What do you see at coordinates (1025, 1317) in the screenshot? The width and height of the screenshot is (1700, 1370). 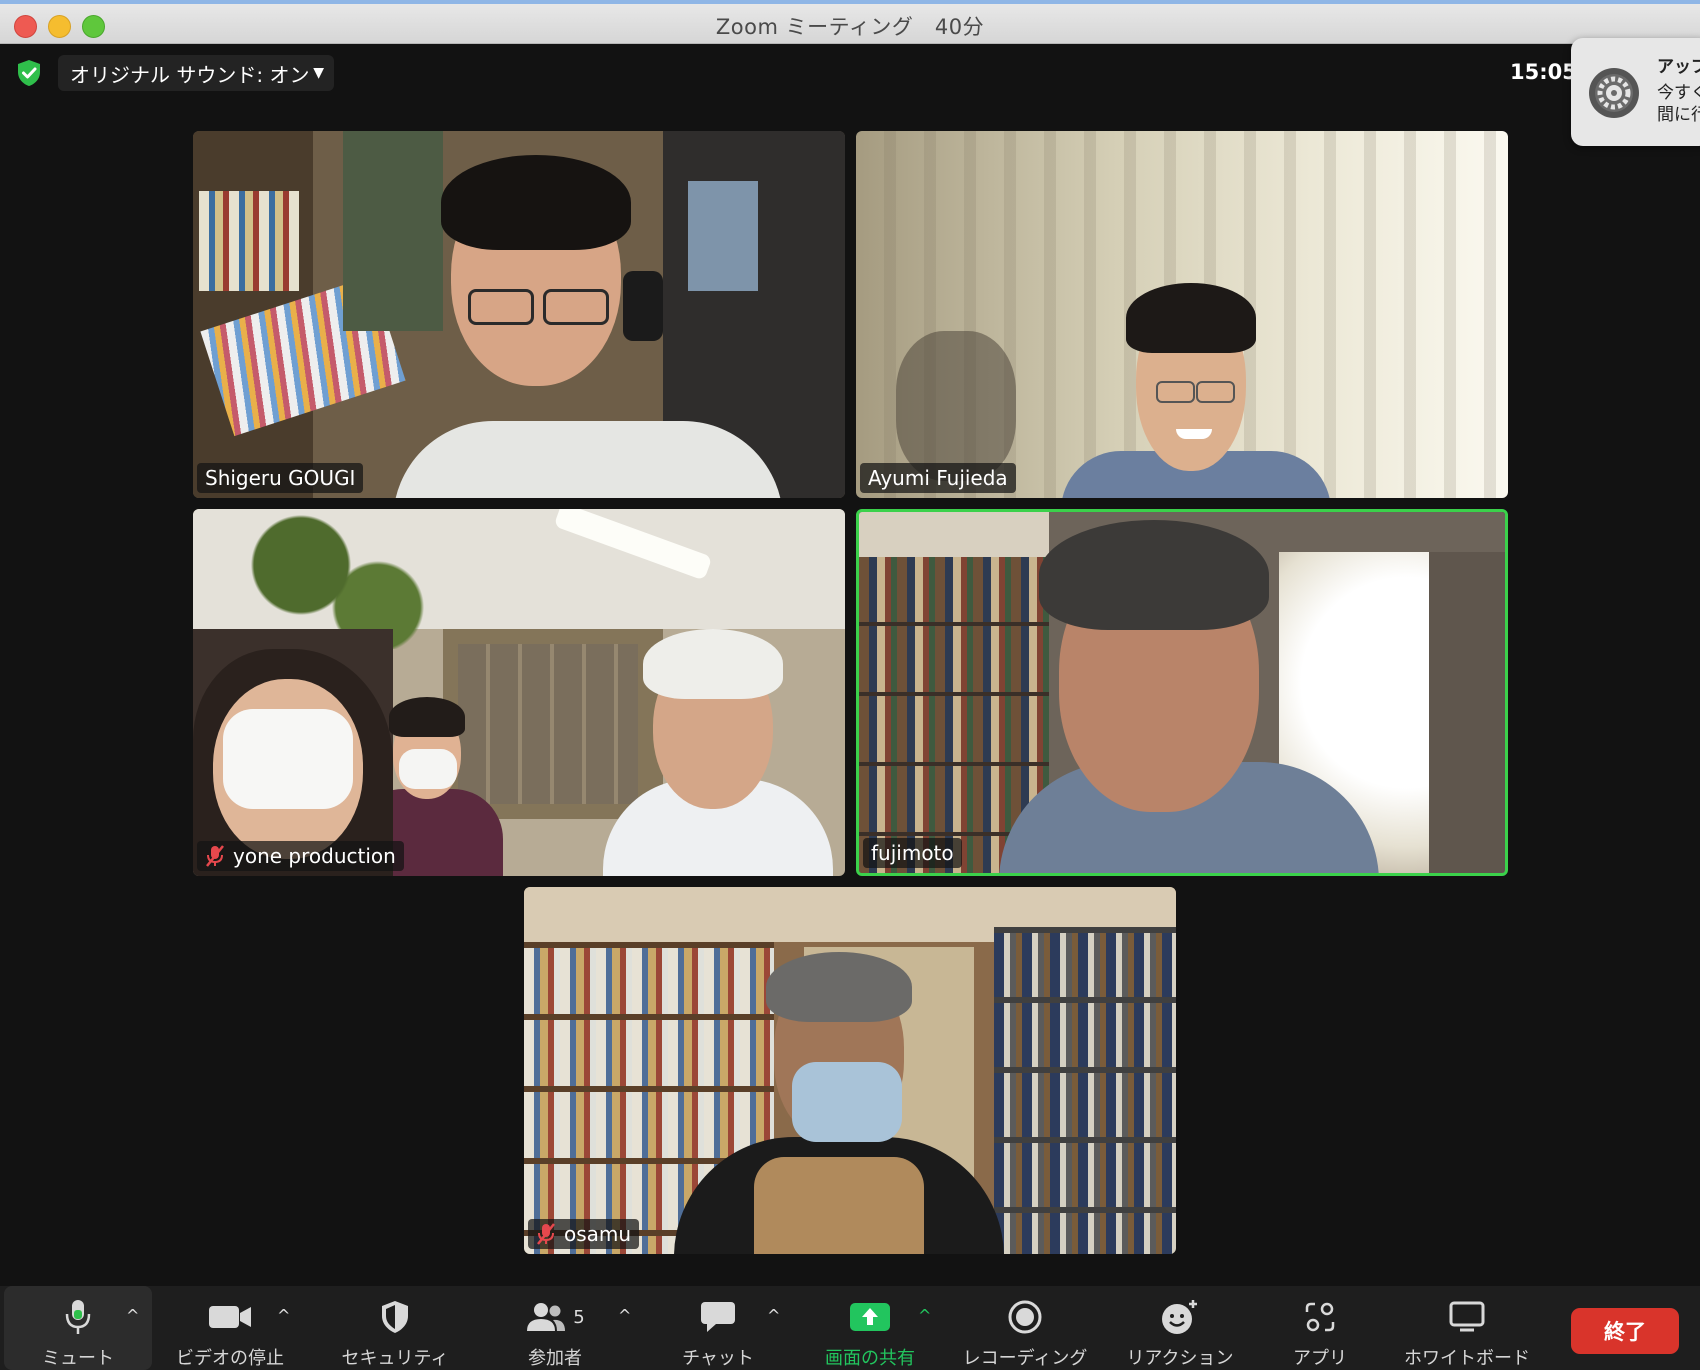 I see `record-icon` at bounding box center [1025, 1317].